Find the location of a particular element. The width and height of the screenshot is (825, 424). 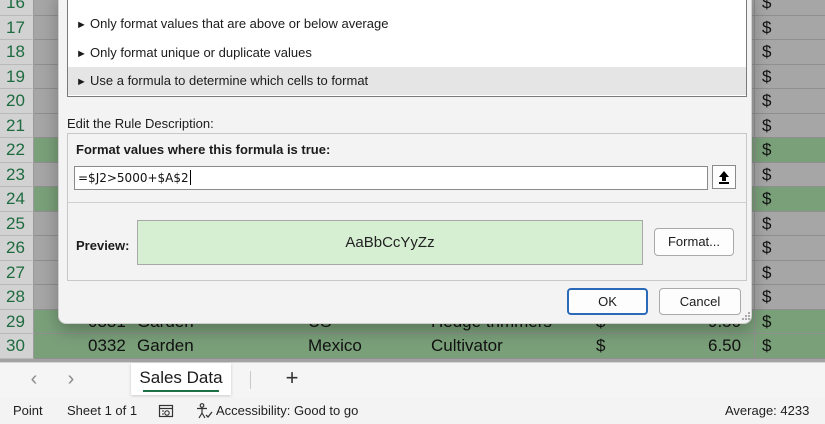

accessibility-status: Accessibility: Good to go is located at coordinates (287, 411).